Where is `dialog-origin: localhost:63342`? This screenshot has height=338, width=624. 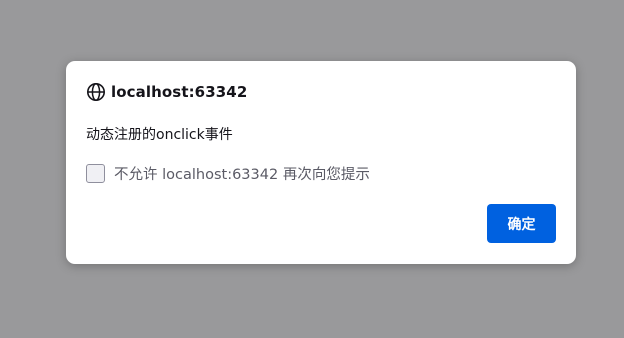 dialog-origin: localhost:63342 is located at coordinates (166, 92).